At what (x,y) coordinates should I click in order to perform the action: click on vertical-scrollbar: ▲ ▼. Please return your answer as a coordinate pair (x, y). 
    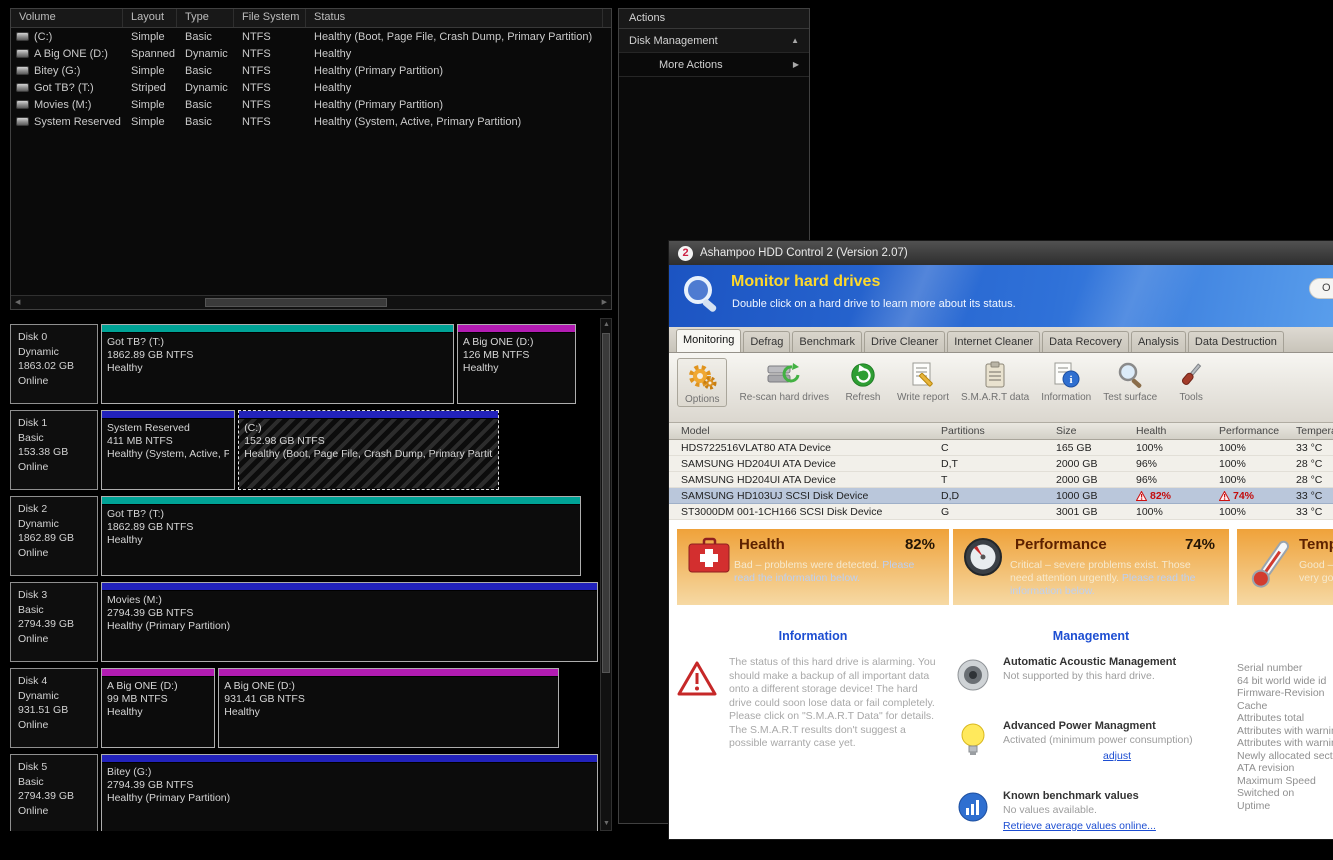
    Looking at the image, I should click on (606, 574).